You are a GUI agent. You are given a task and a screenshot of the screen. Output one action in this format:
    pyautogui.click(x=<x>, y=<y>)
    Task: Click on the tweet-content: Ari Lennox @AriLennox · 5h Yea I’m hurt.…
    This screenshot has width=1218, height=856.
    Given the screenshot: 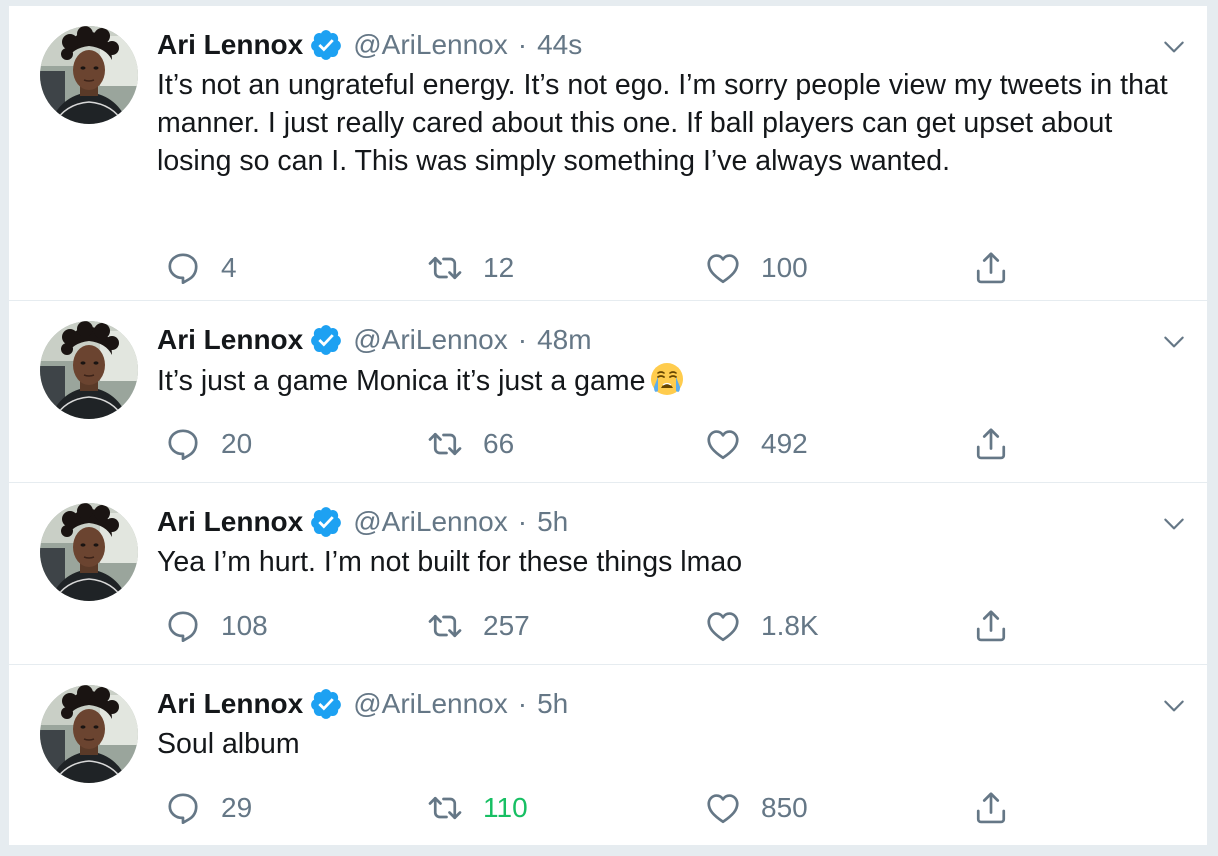 What is the action you would take?
    pyautogui.click(x=672, y=539)
    